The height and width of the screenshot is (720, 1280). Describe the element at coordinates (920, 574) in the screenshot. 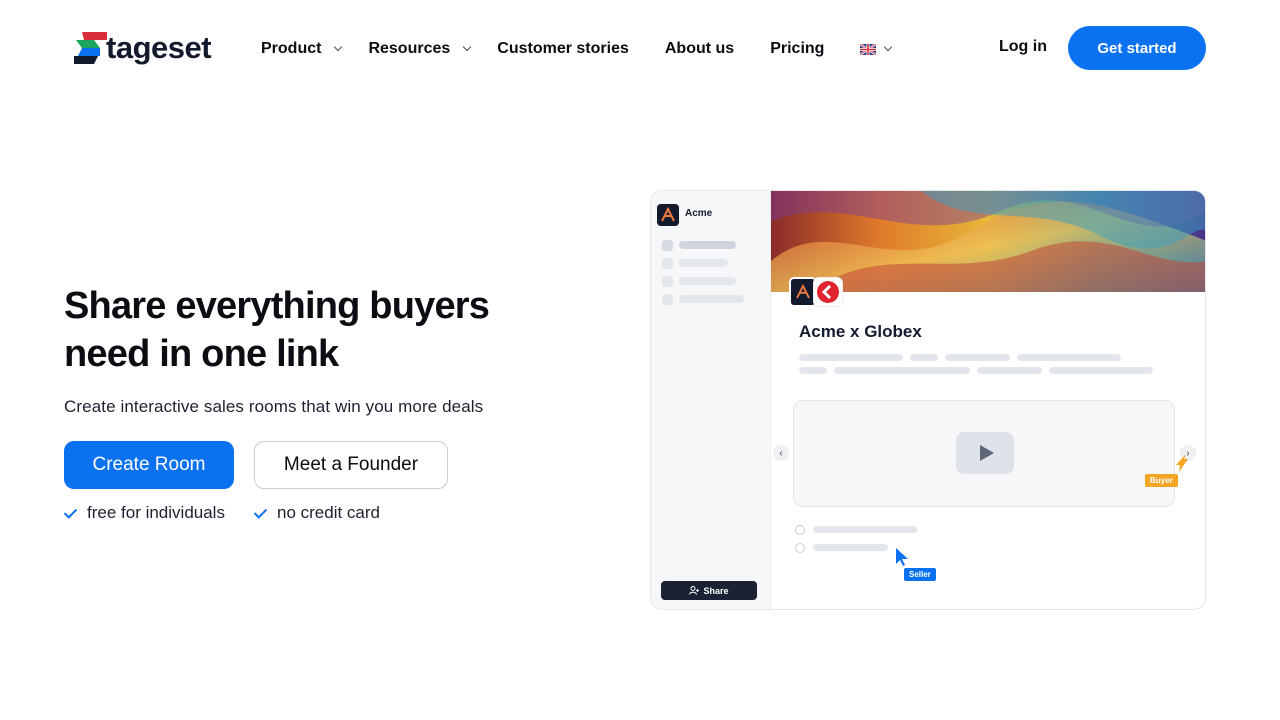

I see `seller-tag: Seller` at that location.